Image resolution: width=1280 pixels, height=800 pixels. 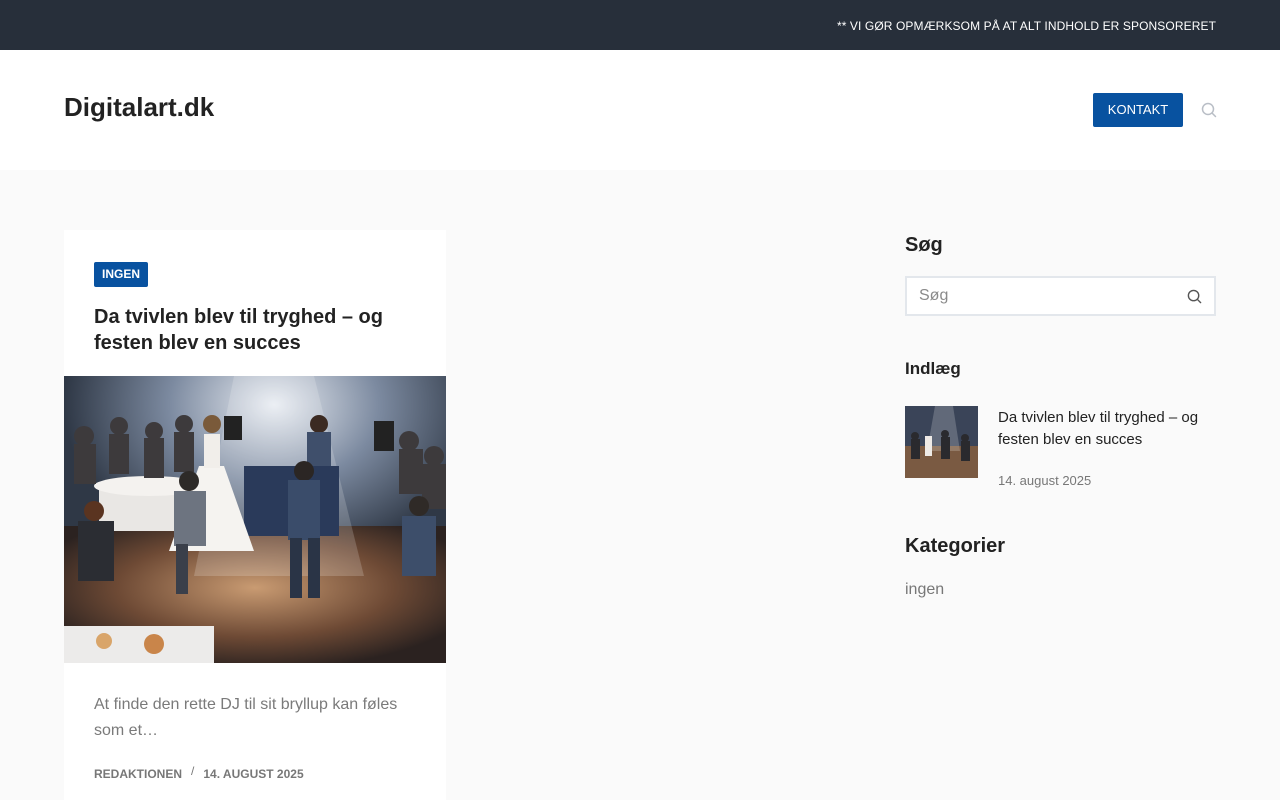 What do you see at coordinates (121, 274) in the screenshot?
I see `category-badge: INGEN` at bounding box center [121, 274].